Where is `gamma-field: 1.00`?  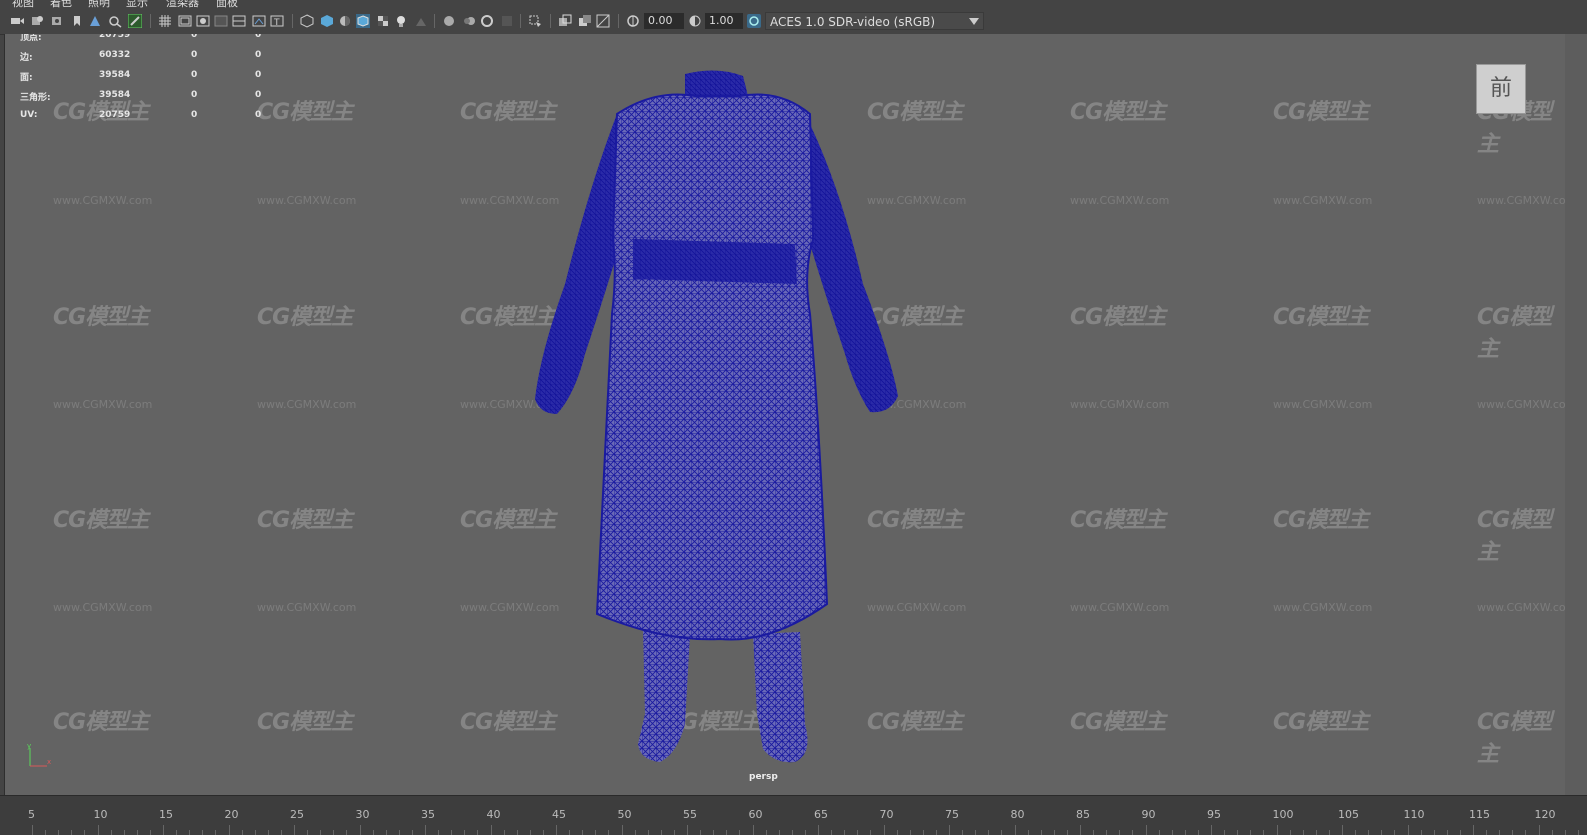 gamma-field: 1.00 is located at coordinates (724, 21).